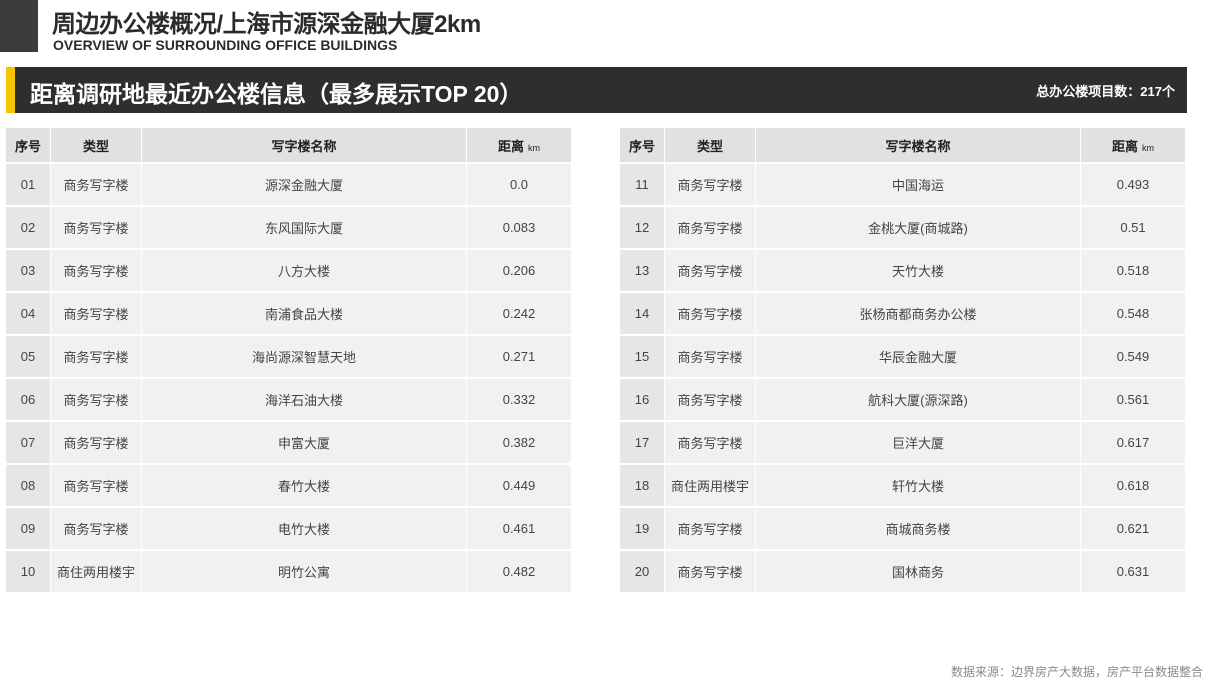 The width and height of the screenshot is (1209, 687). What do you see at coordinates (642, 572) in the screenshot?
I see `cell-no: 20` at bounding box center [642, 572].